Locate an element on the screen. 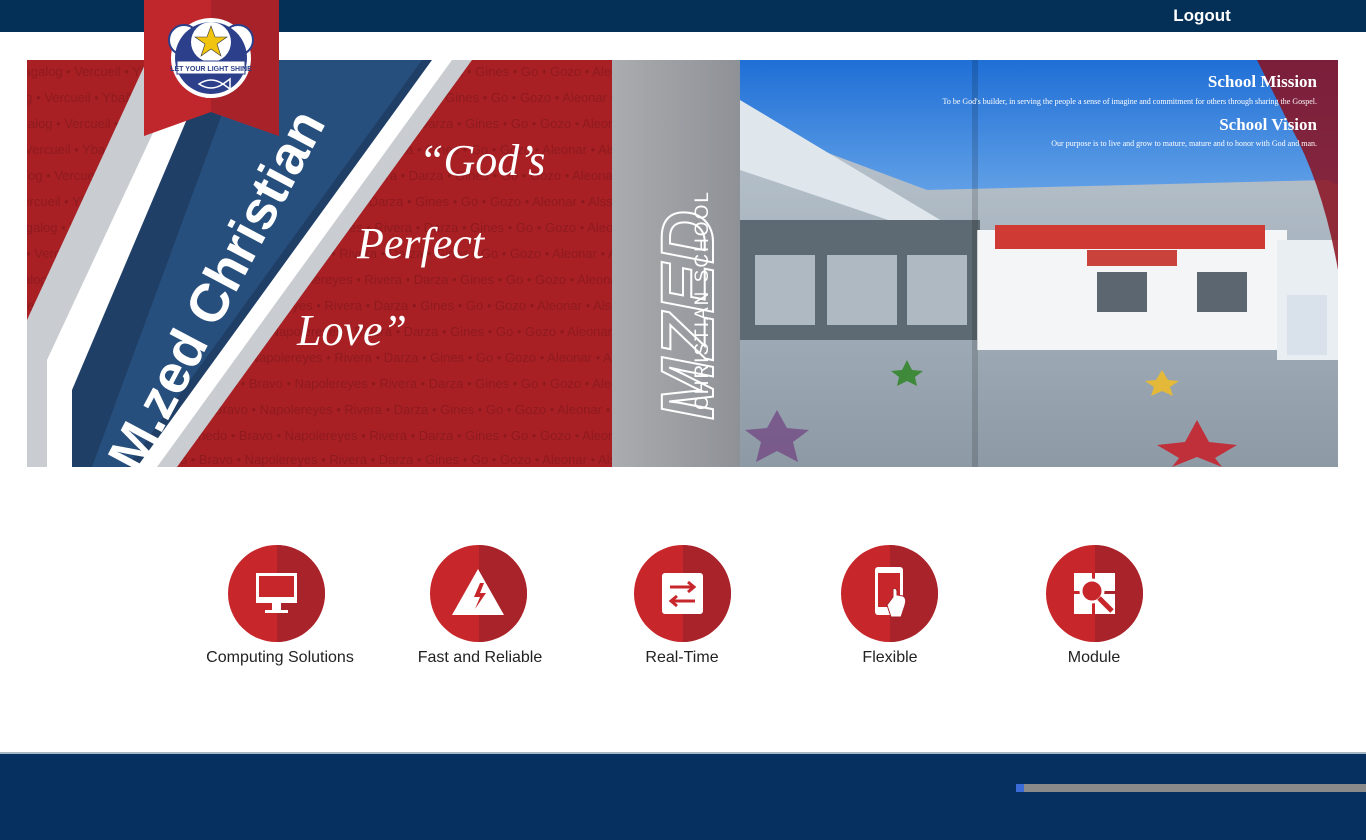  feature-real-time: Real-Time is located at coordinates (682, 610).